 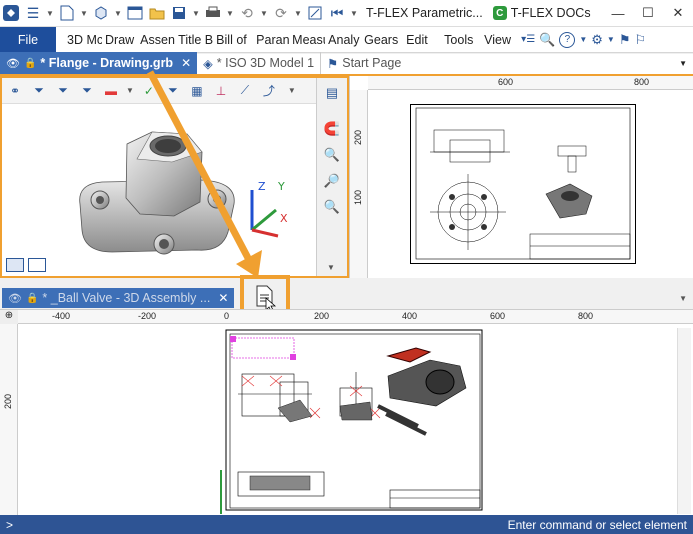 What do you see at coordinates (269, 91) in the screenshot?
I see `snap-node-icon: ⤴` at bounding box center [269, 91].